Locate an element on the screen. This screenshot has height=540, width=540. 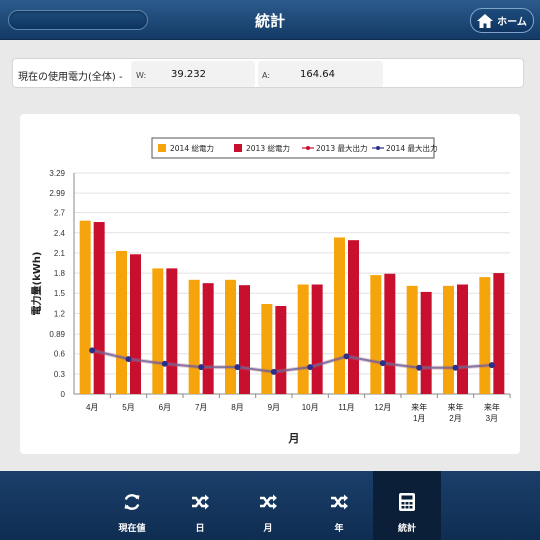
watt-field: W: 39.232 is located at coordinates (193, 74).